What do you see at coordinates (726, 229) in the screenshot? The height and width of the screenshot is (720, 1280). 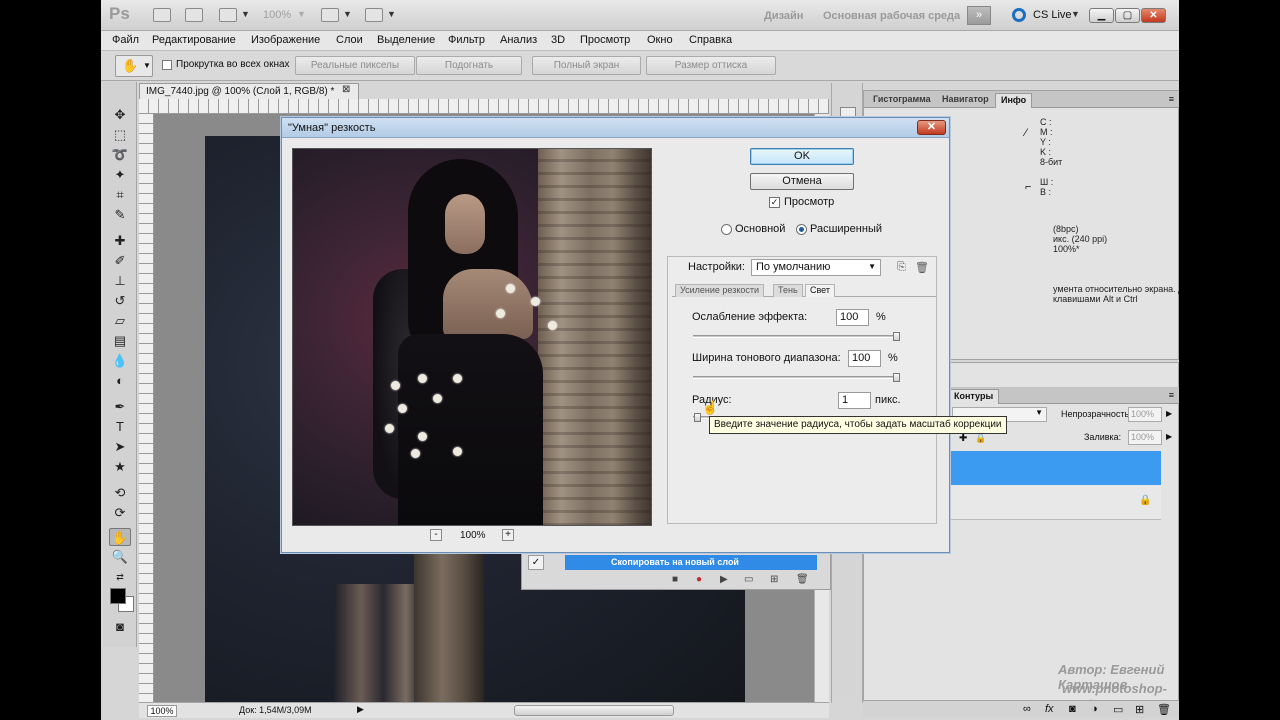 I see `radio-basic` at bounding box center [726, 229].